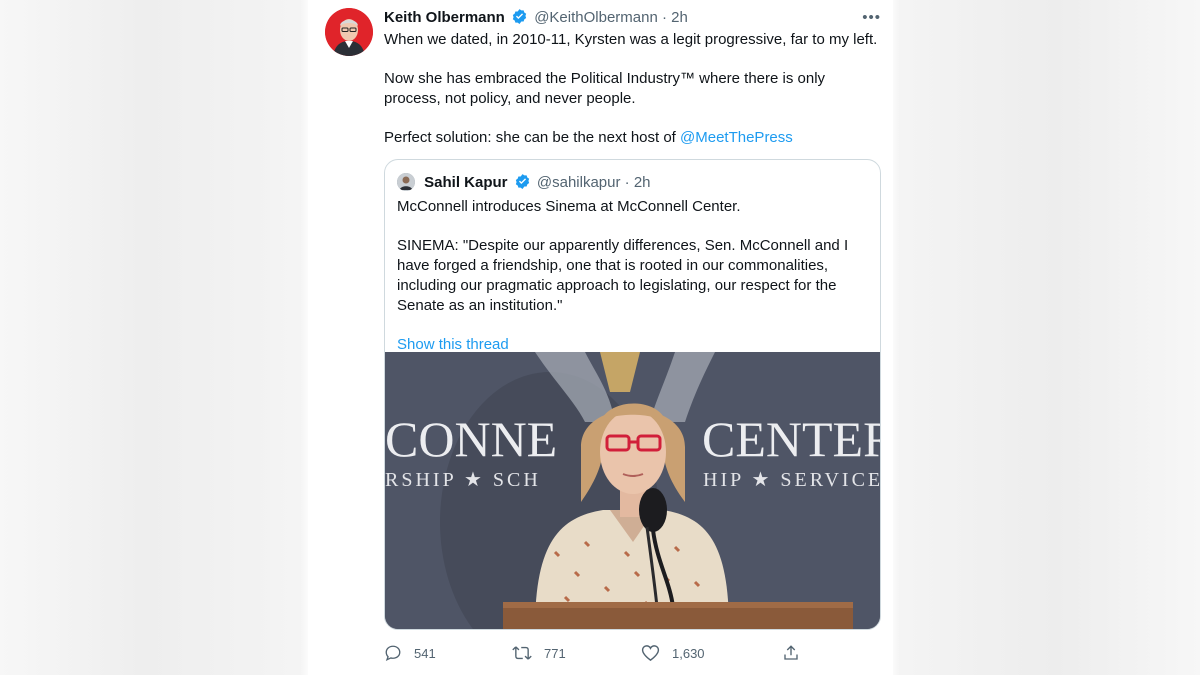  I want to click on quoted-tweet-time: 2h, so click(642, 182).